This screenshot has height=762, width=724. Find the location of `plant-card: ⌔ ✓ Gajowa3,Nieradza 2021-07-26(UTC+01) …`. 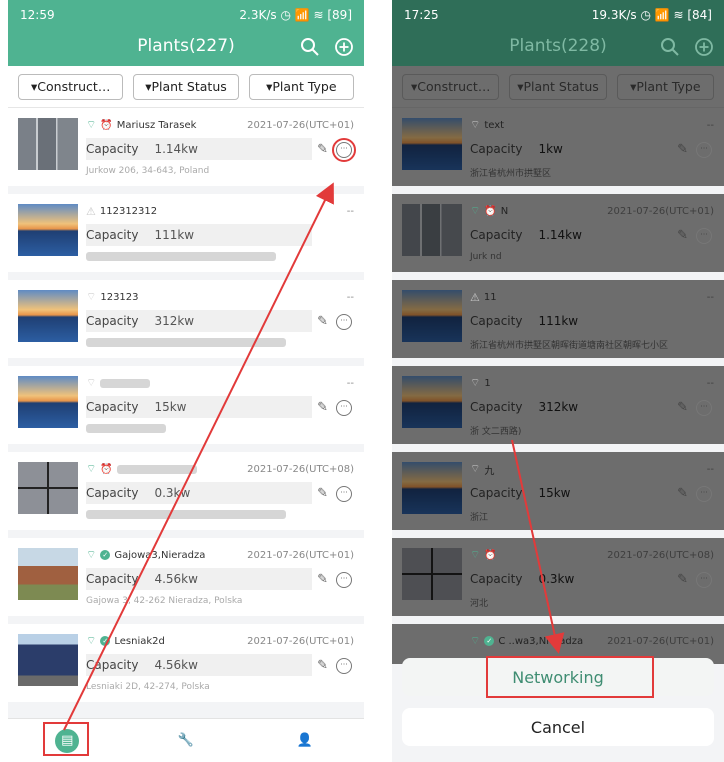

plant-card: ⌔ ✓ Gajowa3,Nieradza 2021-07-26(UTC+01) … is located at coordinates (186, 577).